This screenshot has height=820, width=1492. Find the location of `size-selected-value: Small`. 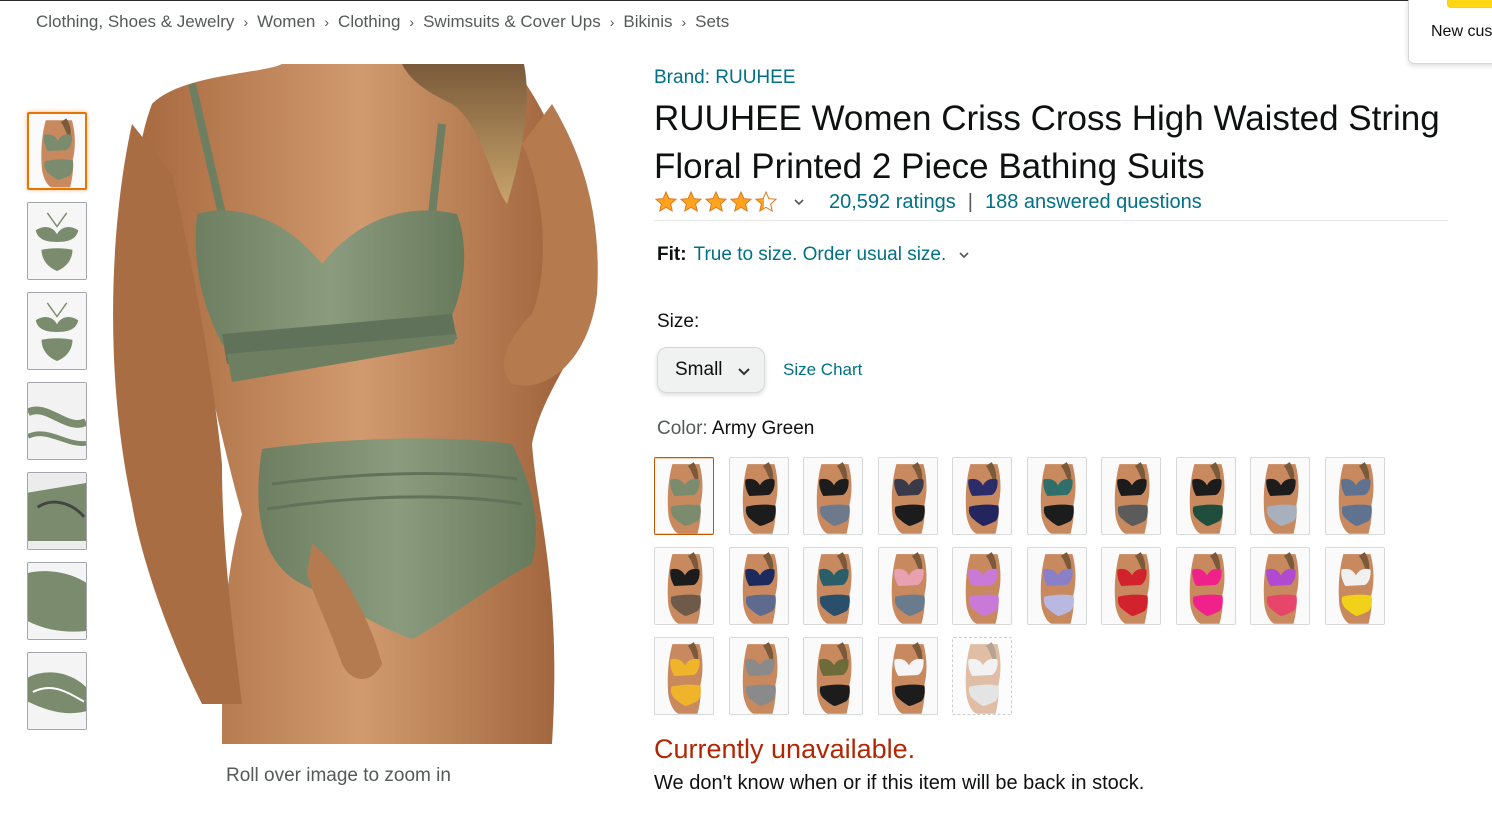

size-selected-value: Small is located at coordinates (699, 369).